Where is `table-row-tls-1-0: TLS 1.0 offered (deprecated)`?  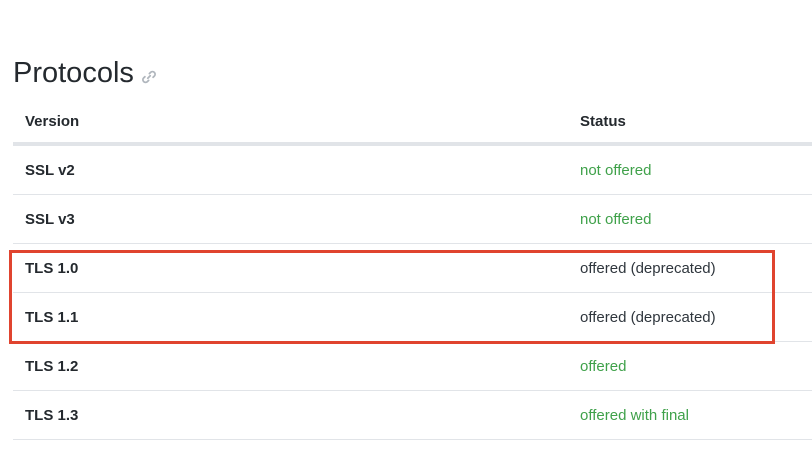
table-row-tls-1-0: TLS 1.0 offered (deprecated) is located at coordinates (412, 268).